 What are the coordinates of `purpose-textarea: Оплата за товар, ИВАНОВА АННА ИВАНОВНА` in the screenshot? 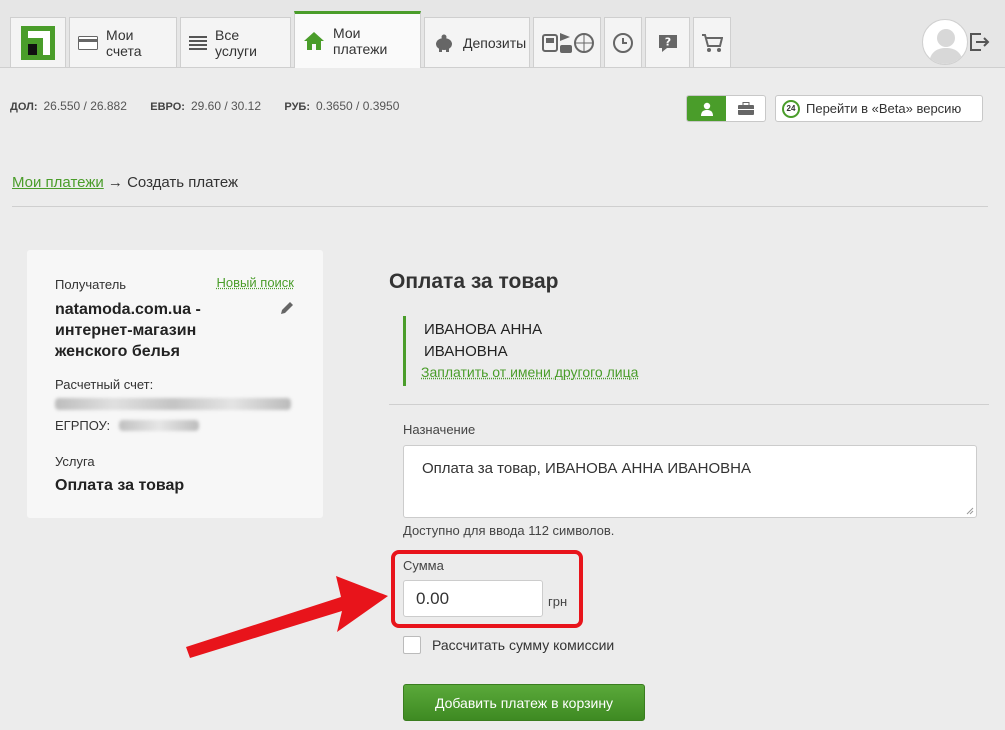 It's located at (690, 481).